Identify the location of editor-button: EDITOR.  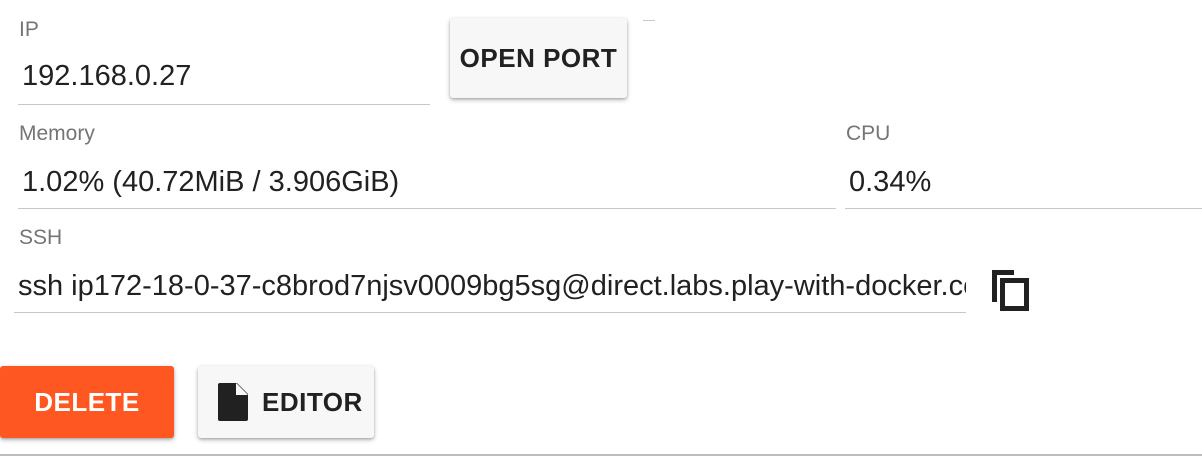
(286, 402).